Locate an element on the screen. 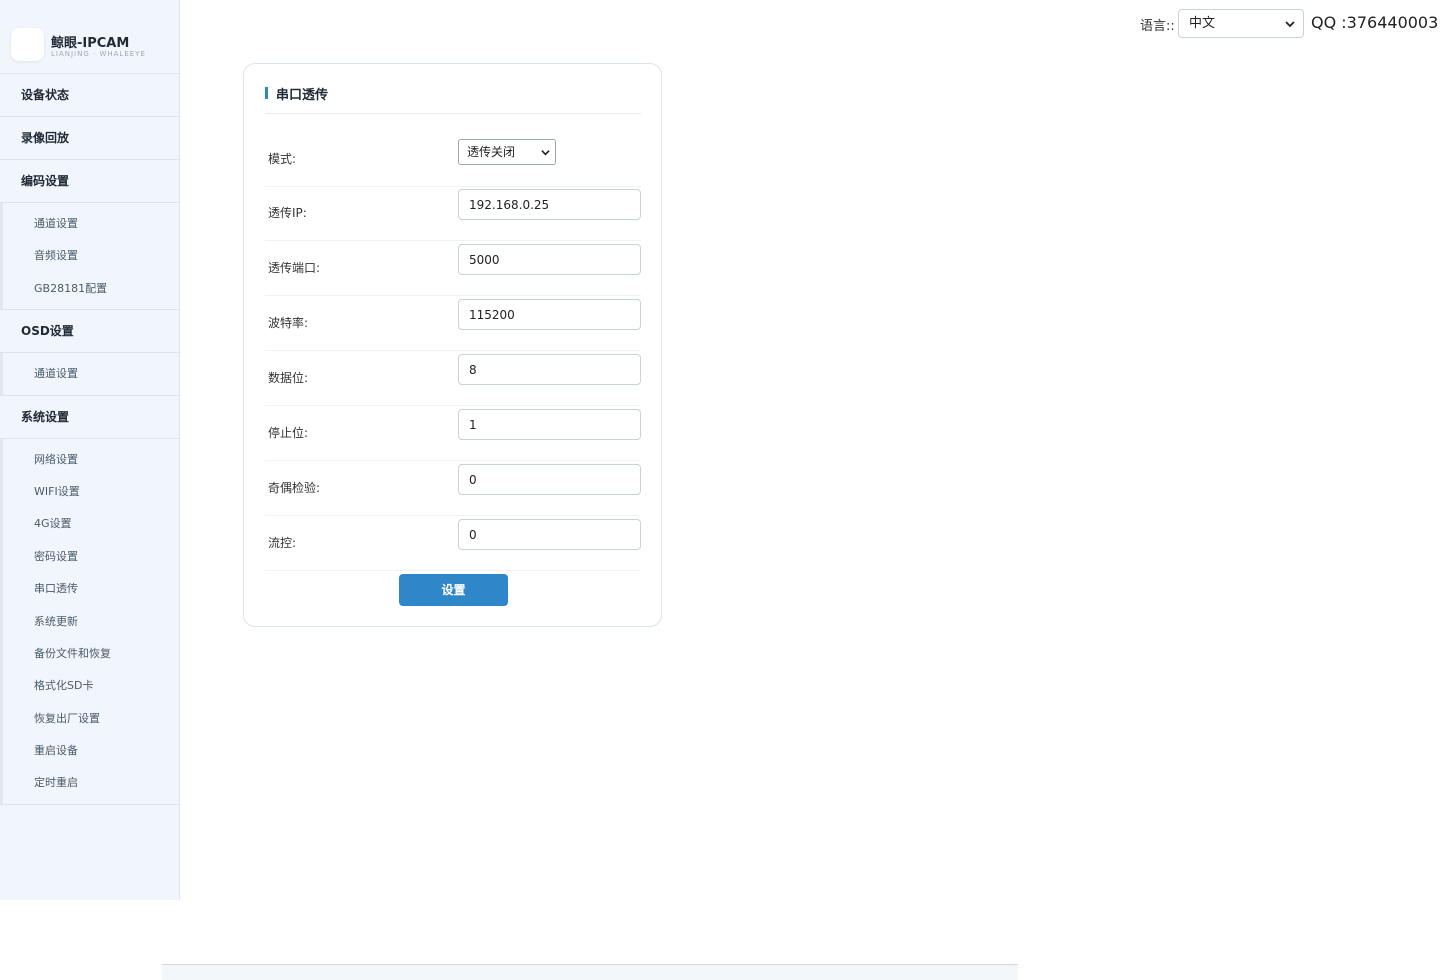 Image resolution: width=1440 pixels, height=980 pixels. field-row: 数据位: is located at coordinates (453, 378).